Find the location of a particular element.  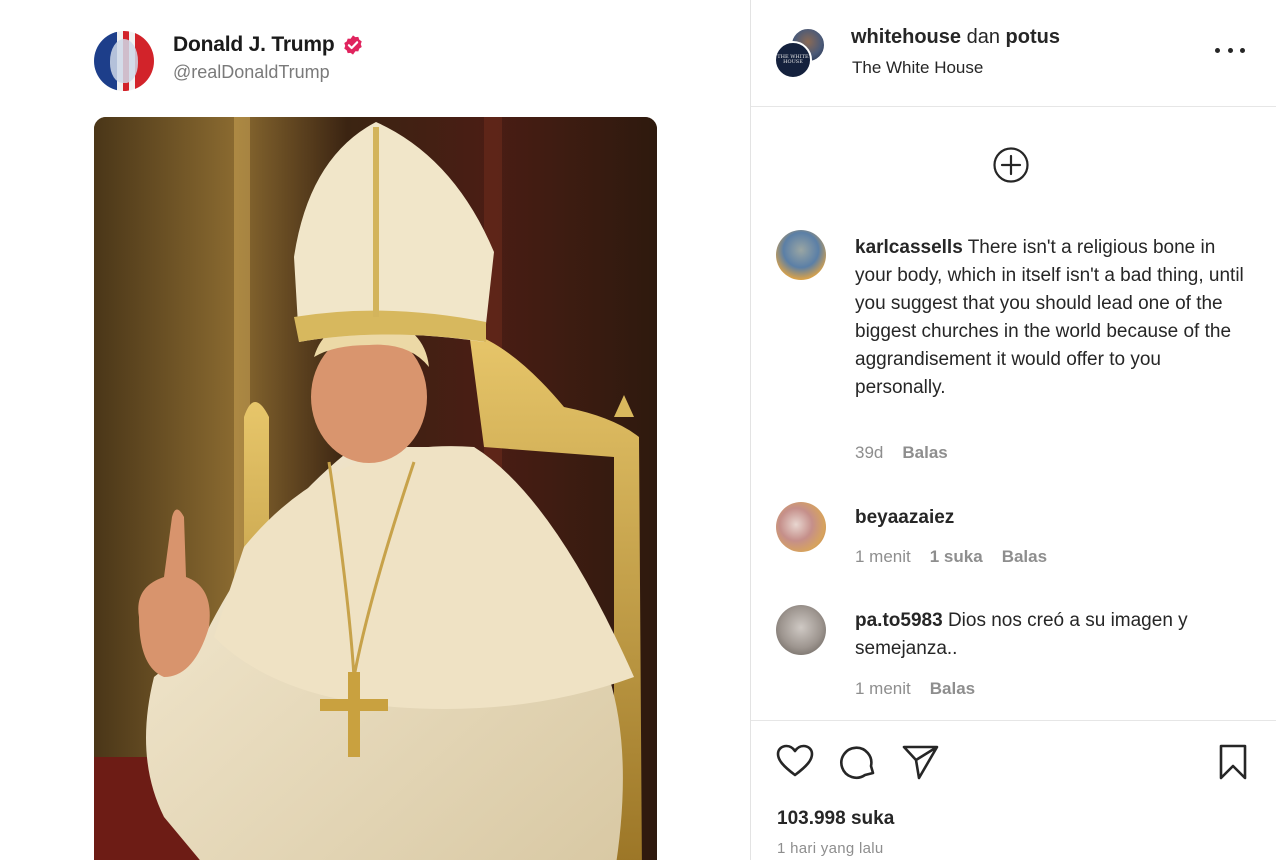

collab-joiner: dan is located at coordinates (983, 37).